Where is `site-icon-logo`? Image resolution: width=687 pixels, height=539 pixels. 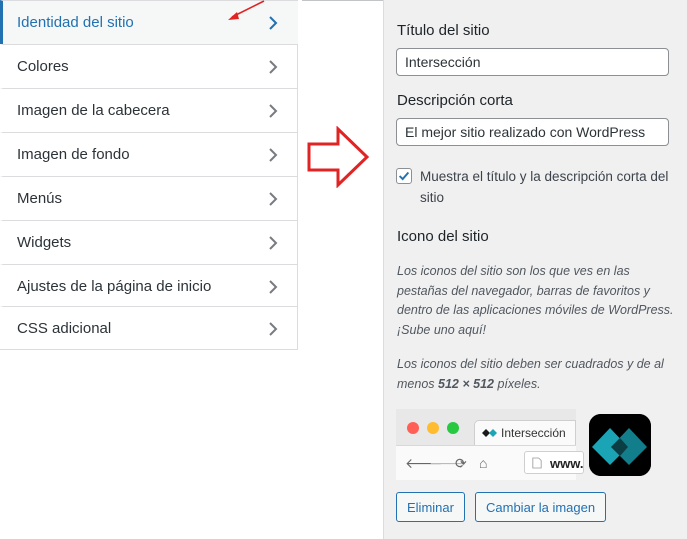
site-icon-logo is located at coordinates (620, 445).